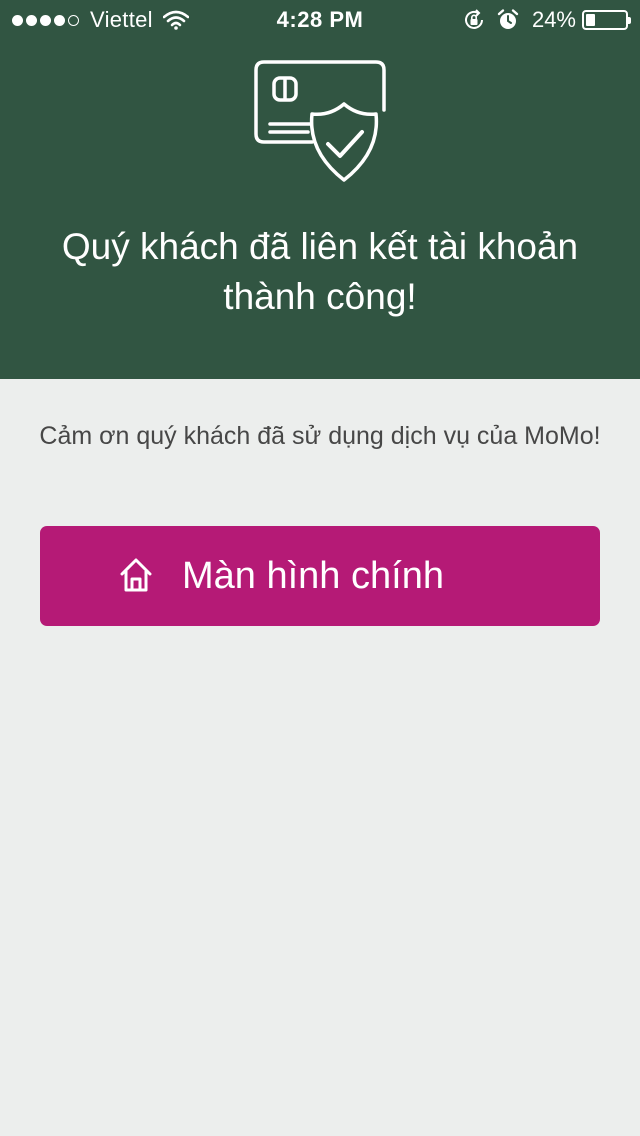  What do you see at coordinates (590, 20) in the screenshot?
I see `battery-level-fill` at bounding box center [590, 20].